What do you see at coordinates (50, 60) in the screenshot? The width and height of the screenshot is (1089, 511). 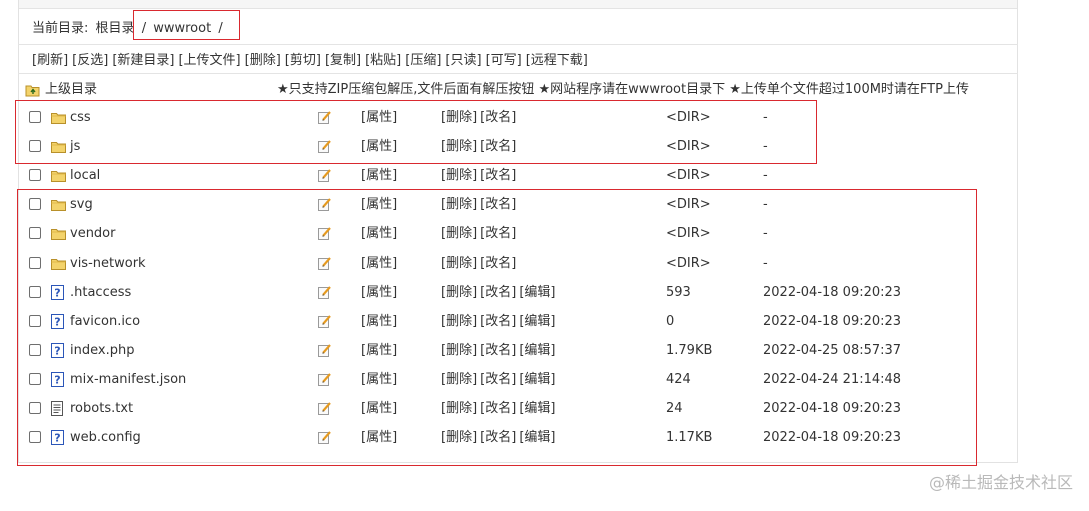 I see `toolbar-button: [刷新]` at bounding box center [50, 60].